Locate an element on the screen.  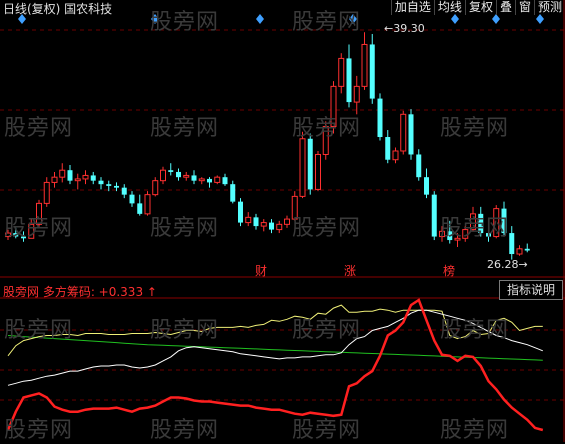
add-watchlist-button: 加自选 is located at coordinates (412, 7).